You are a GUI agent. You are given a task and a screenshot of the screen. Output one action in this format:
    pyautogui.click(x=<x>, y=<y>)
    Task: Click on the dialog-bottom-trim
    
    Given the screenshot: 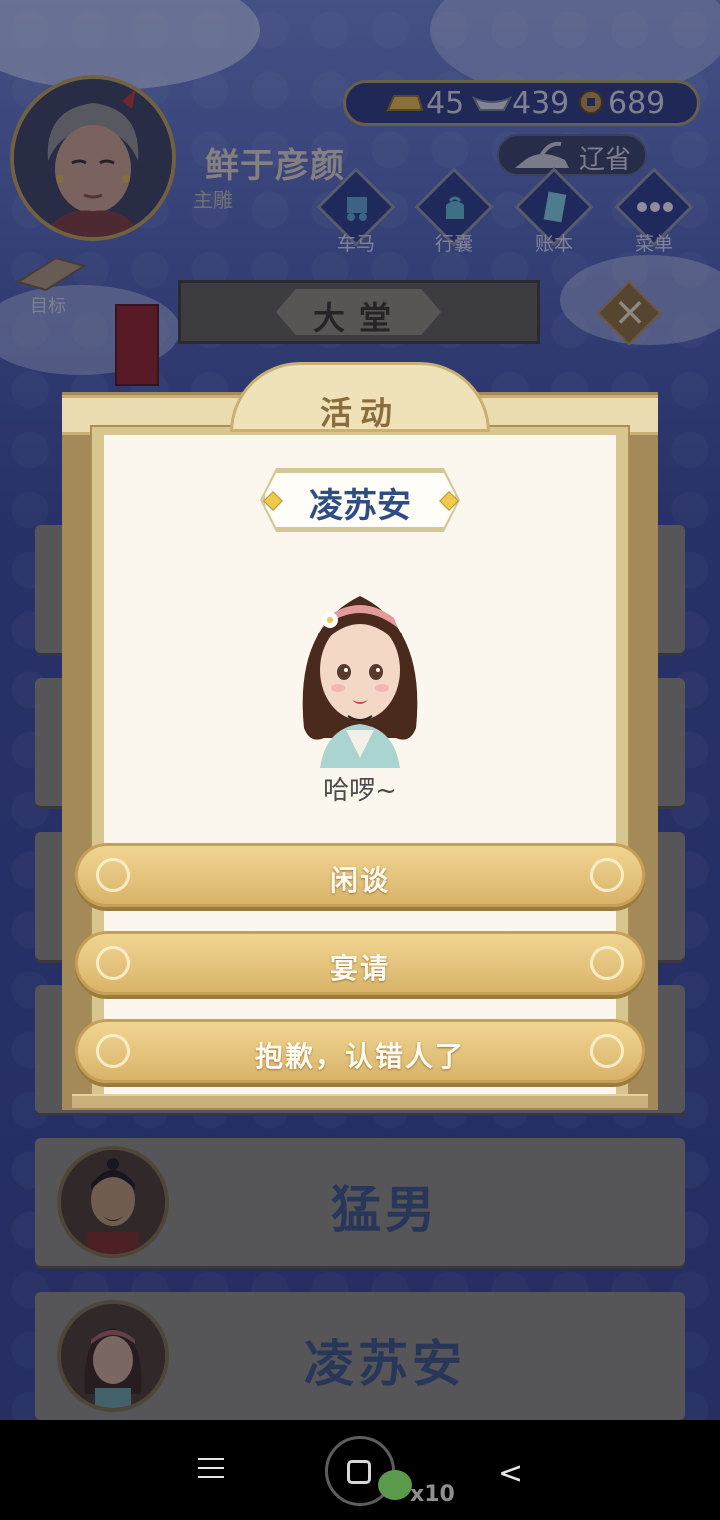 What is the action you would take?
    pyautogui.click(x=360, y=1101)
    